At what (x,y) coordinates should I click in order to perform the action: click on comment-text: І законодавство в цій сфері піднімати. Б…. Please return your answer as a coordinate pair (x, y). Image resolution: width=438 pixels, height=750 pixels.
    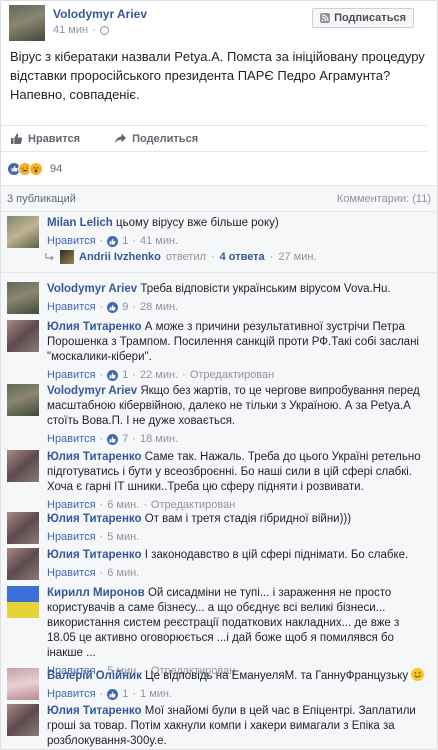
    Looking at the image, I should click on (276, 555).